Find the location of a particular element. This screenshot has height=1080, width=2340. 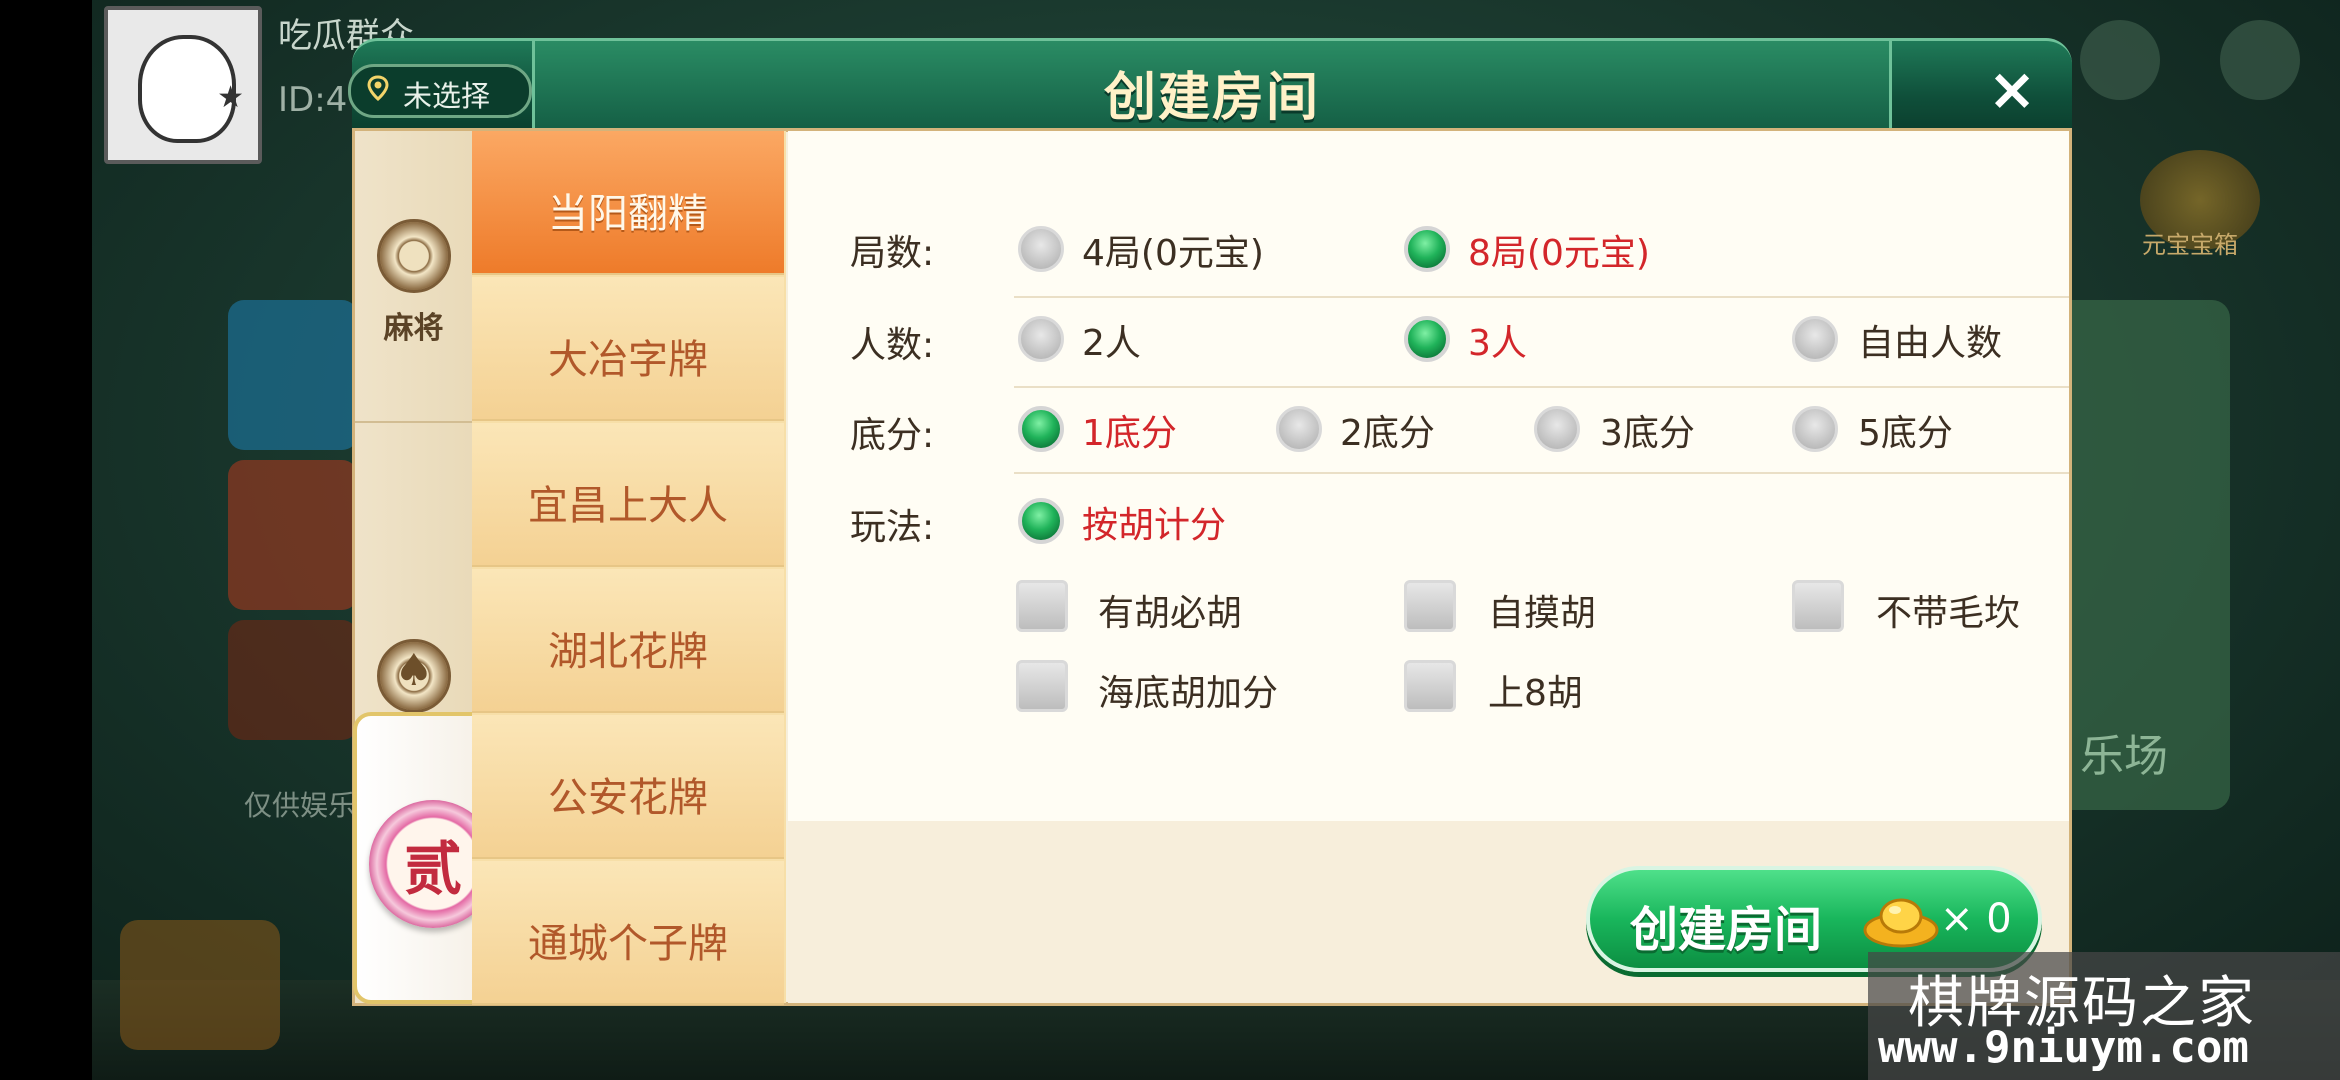

lobby-entry-label: 乐场 is located at coordinates (2124, 756).